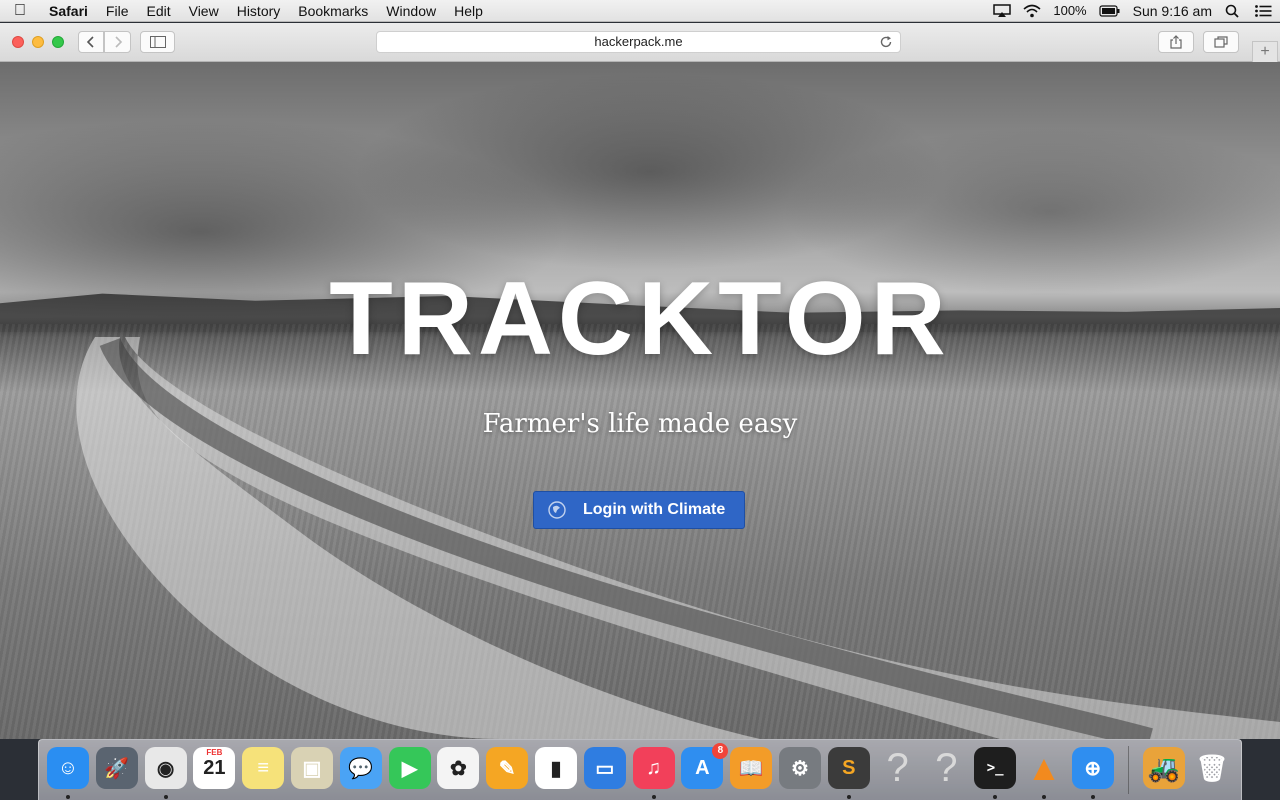 This screenshot has width=1280, height=800. I want to click on tabs-icon, so click(1221, 42).